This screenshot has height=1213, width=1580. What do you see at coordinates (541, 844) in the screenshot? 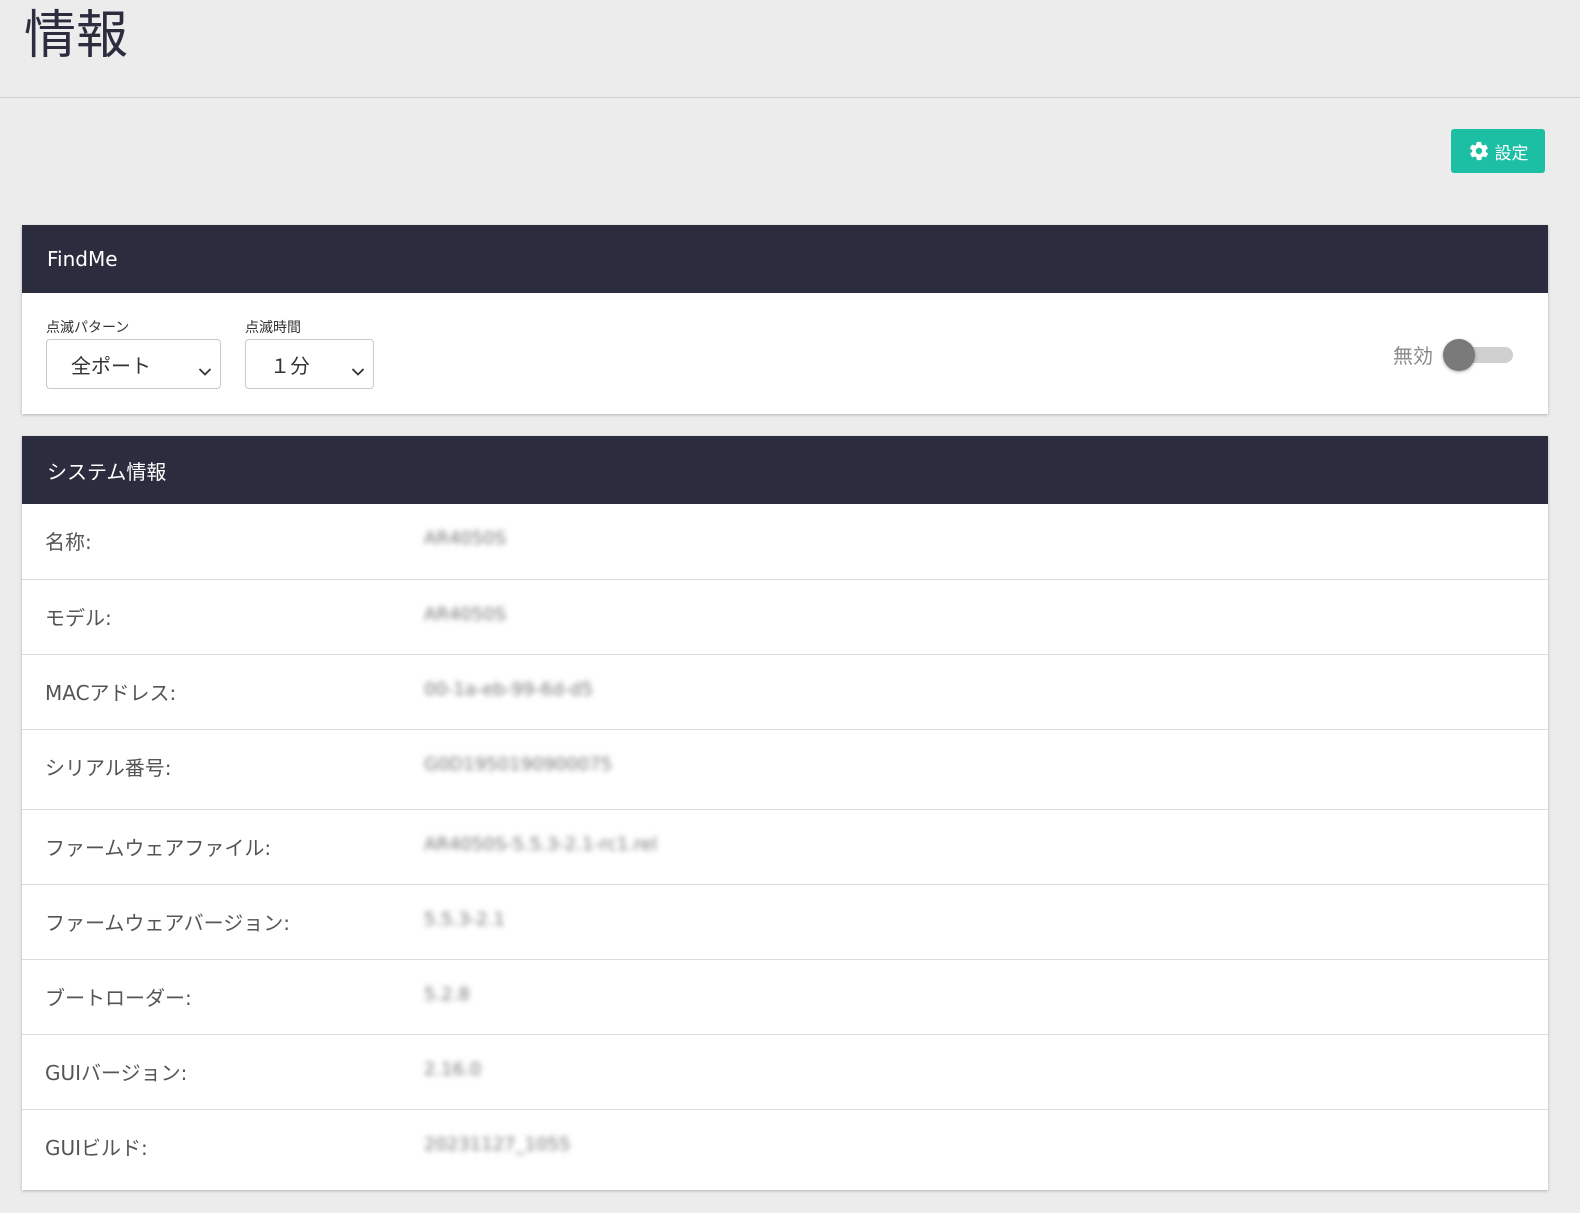
I see `info-value: AR4050S-5.5.3-2.1-rc1.rel` at bounding box center [541, 844].